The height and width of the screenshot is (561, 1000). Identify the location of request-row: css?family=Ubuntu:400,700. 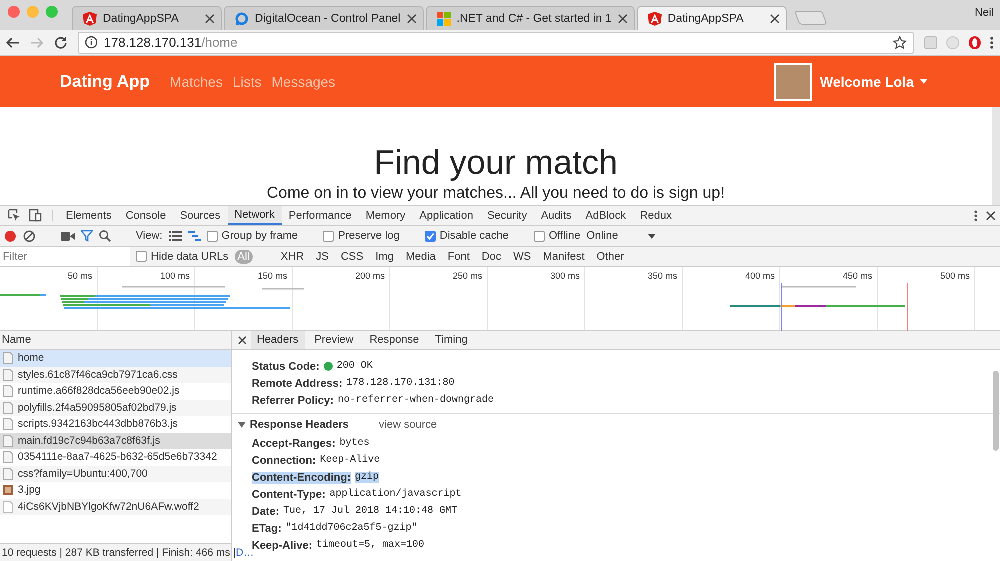
(115, 474).